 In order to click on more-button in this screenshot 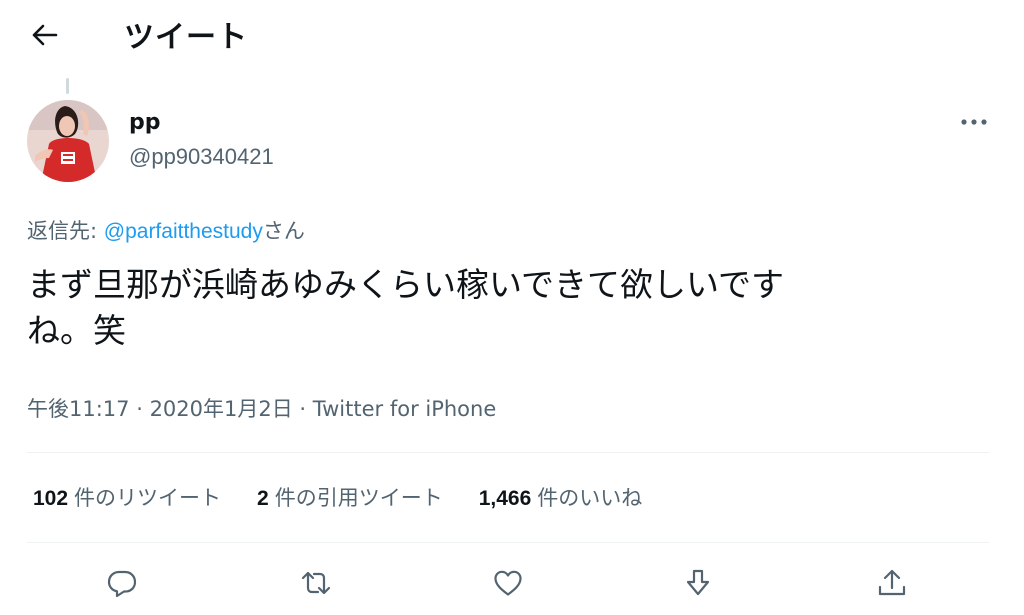, I will do `click(974, 122)`.